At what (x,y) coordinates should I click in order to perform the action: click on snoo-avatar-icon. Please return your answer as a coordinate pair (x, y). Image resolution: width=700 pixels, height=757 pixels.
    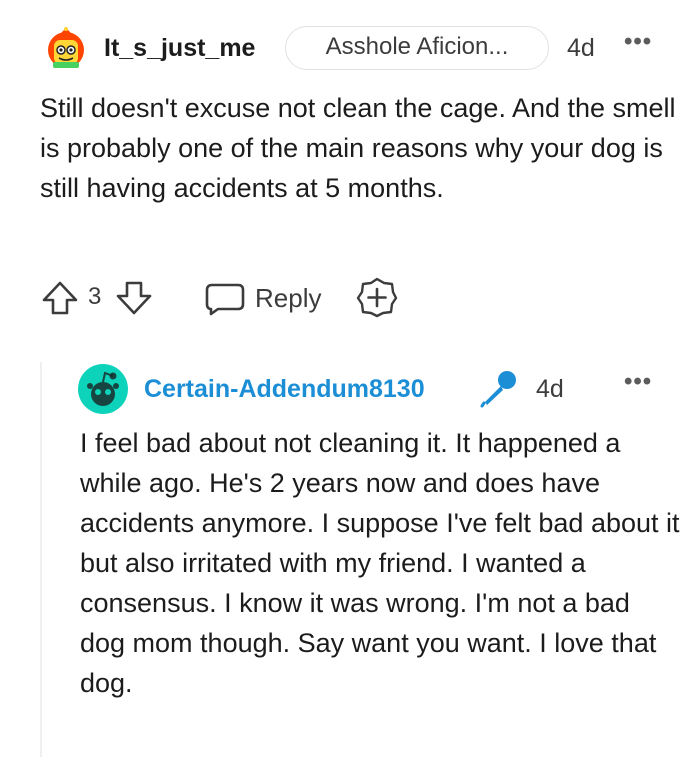
    Looking at the image, I should click on (103, 389).